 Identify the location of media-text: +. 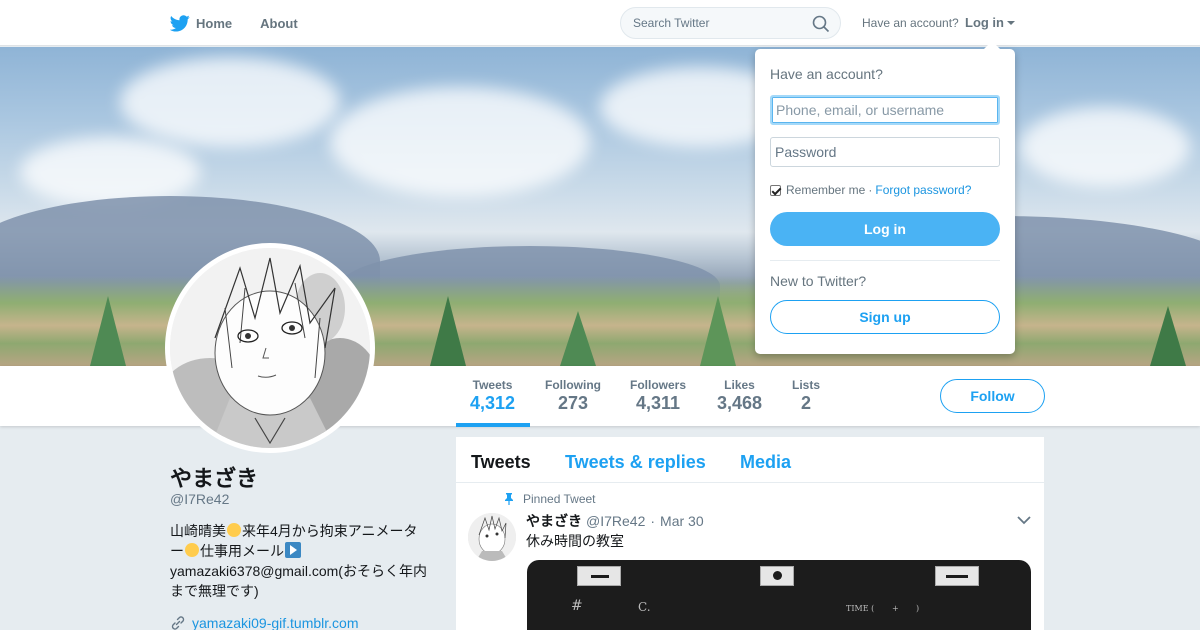
(895, 608).